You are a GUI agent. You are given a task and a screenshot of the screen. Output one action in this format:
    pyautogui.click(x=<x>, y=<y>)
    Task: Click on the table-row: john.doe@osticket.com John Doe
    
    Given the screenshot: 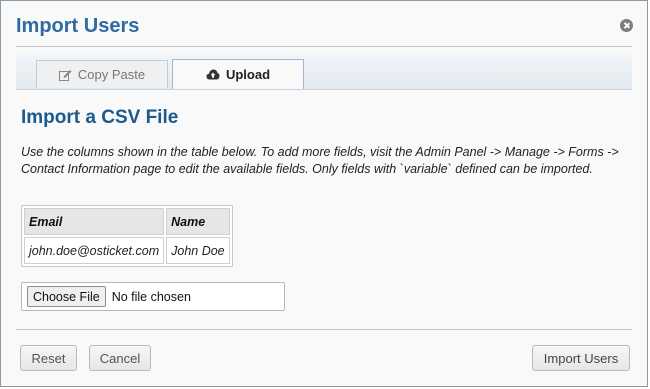 What is the action you would take?
    pyautogui.click(x=127, y=250)
    